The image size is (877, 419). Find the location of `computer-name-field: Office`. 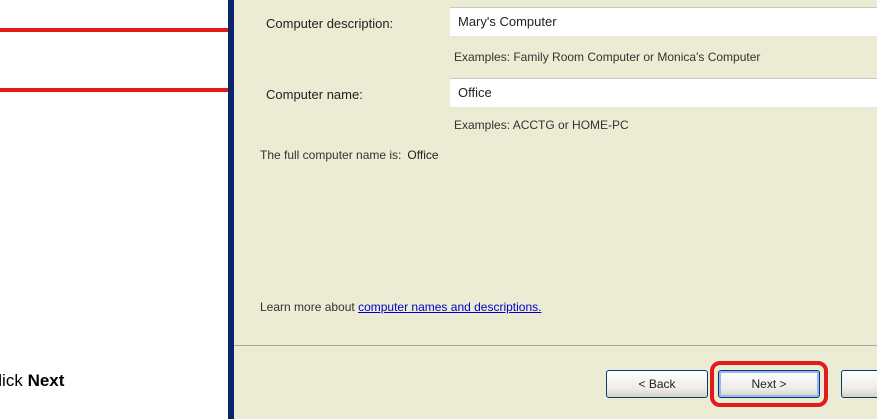

computer-name-field: Office is located at coordinates (663, 93).